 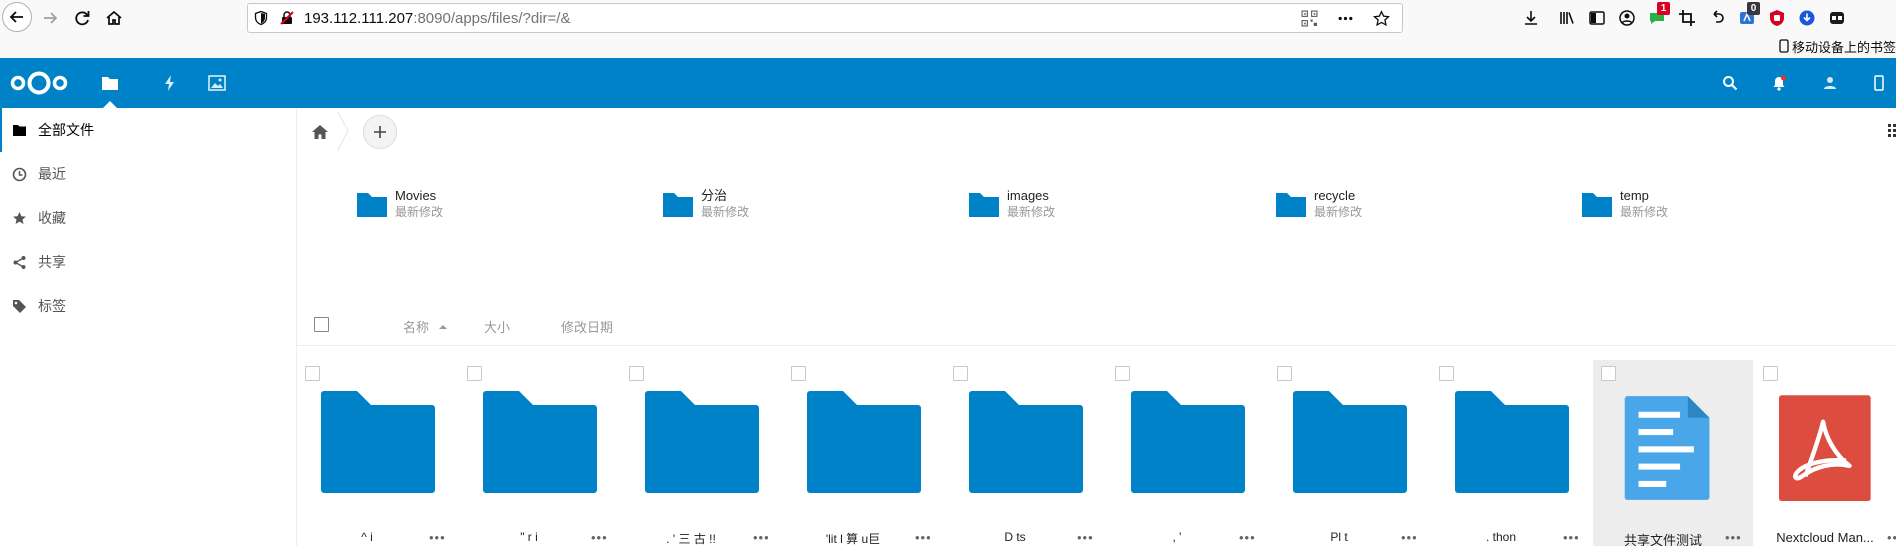 What do you see at coordinates (437, 18) in the screenshot?
I see `url-text: 193.112.111.207:8090/apps/files/?dir=/&` at bounding box center [437, 18].